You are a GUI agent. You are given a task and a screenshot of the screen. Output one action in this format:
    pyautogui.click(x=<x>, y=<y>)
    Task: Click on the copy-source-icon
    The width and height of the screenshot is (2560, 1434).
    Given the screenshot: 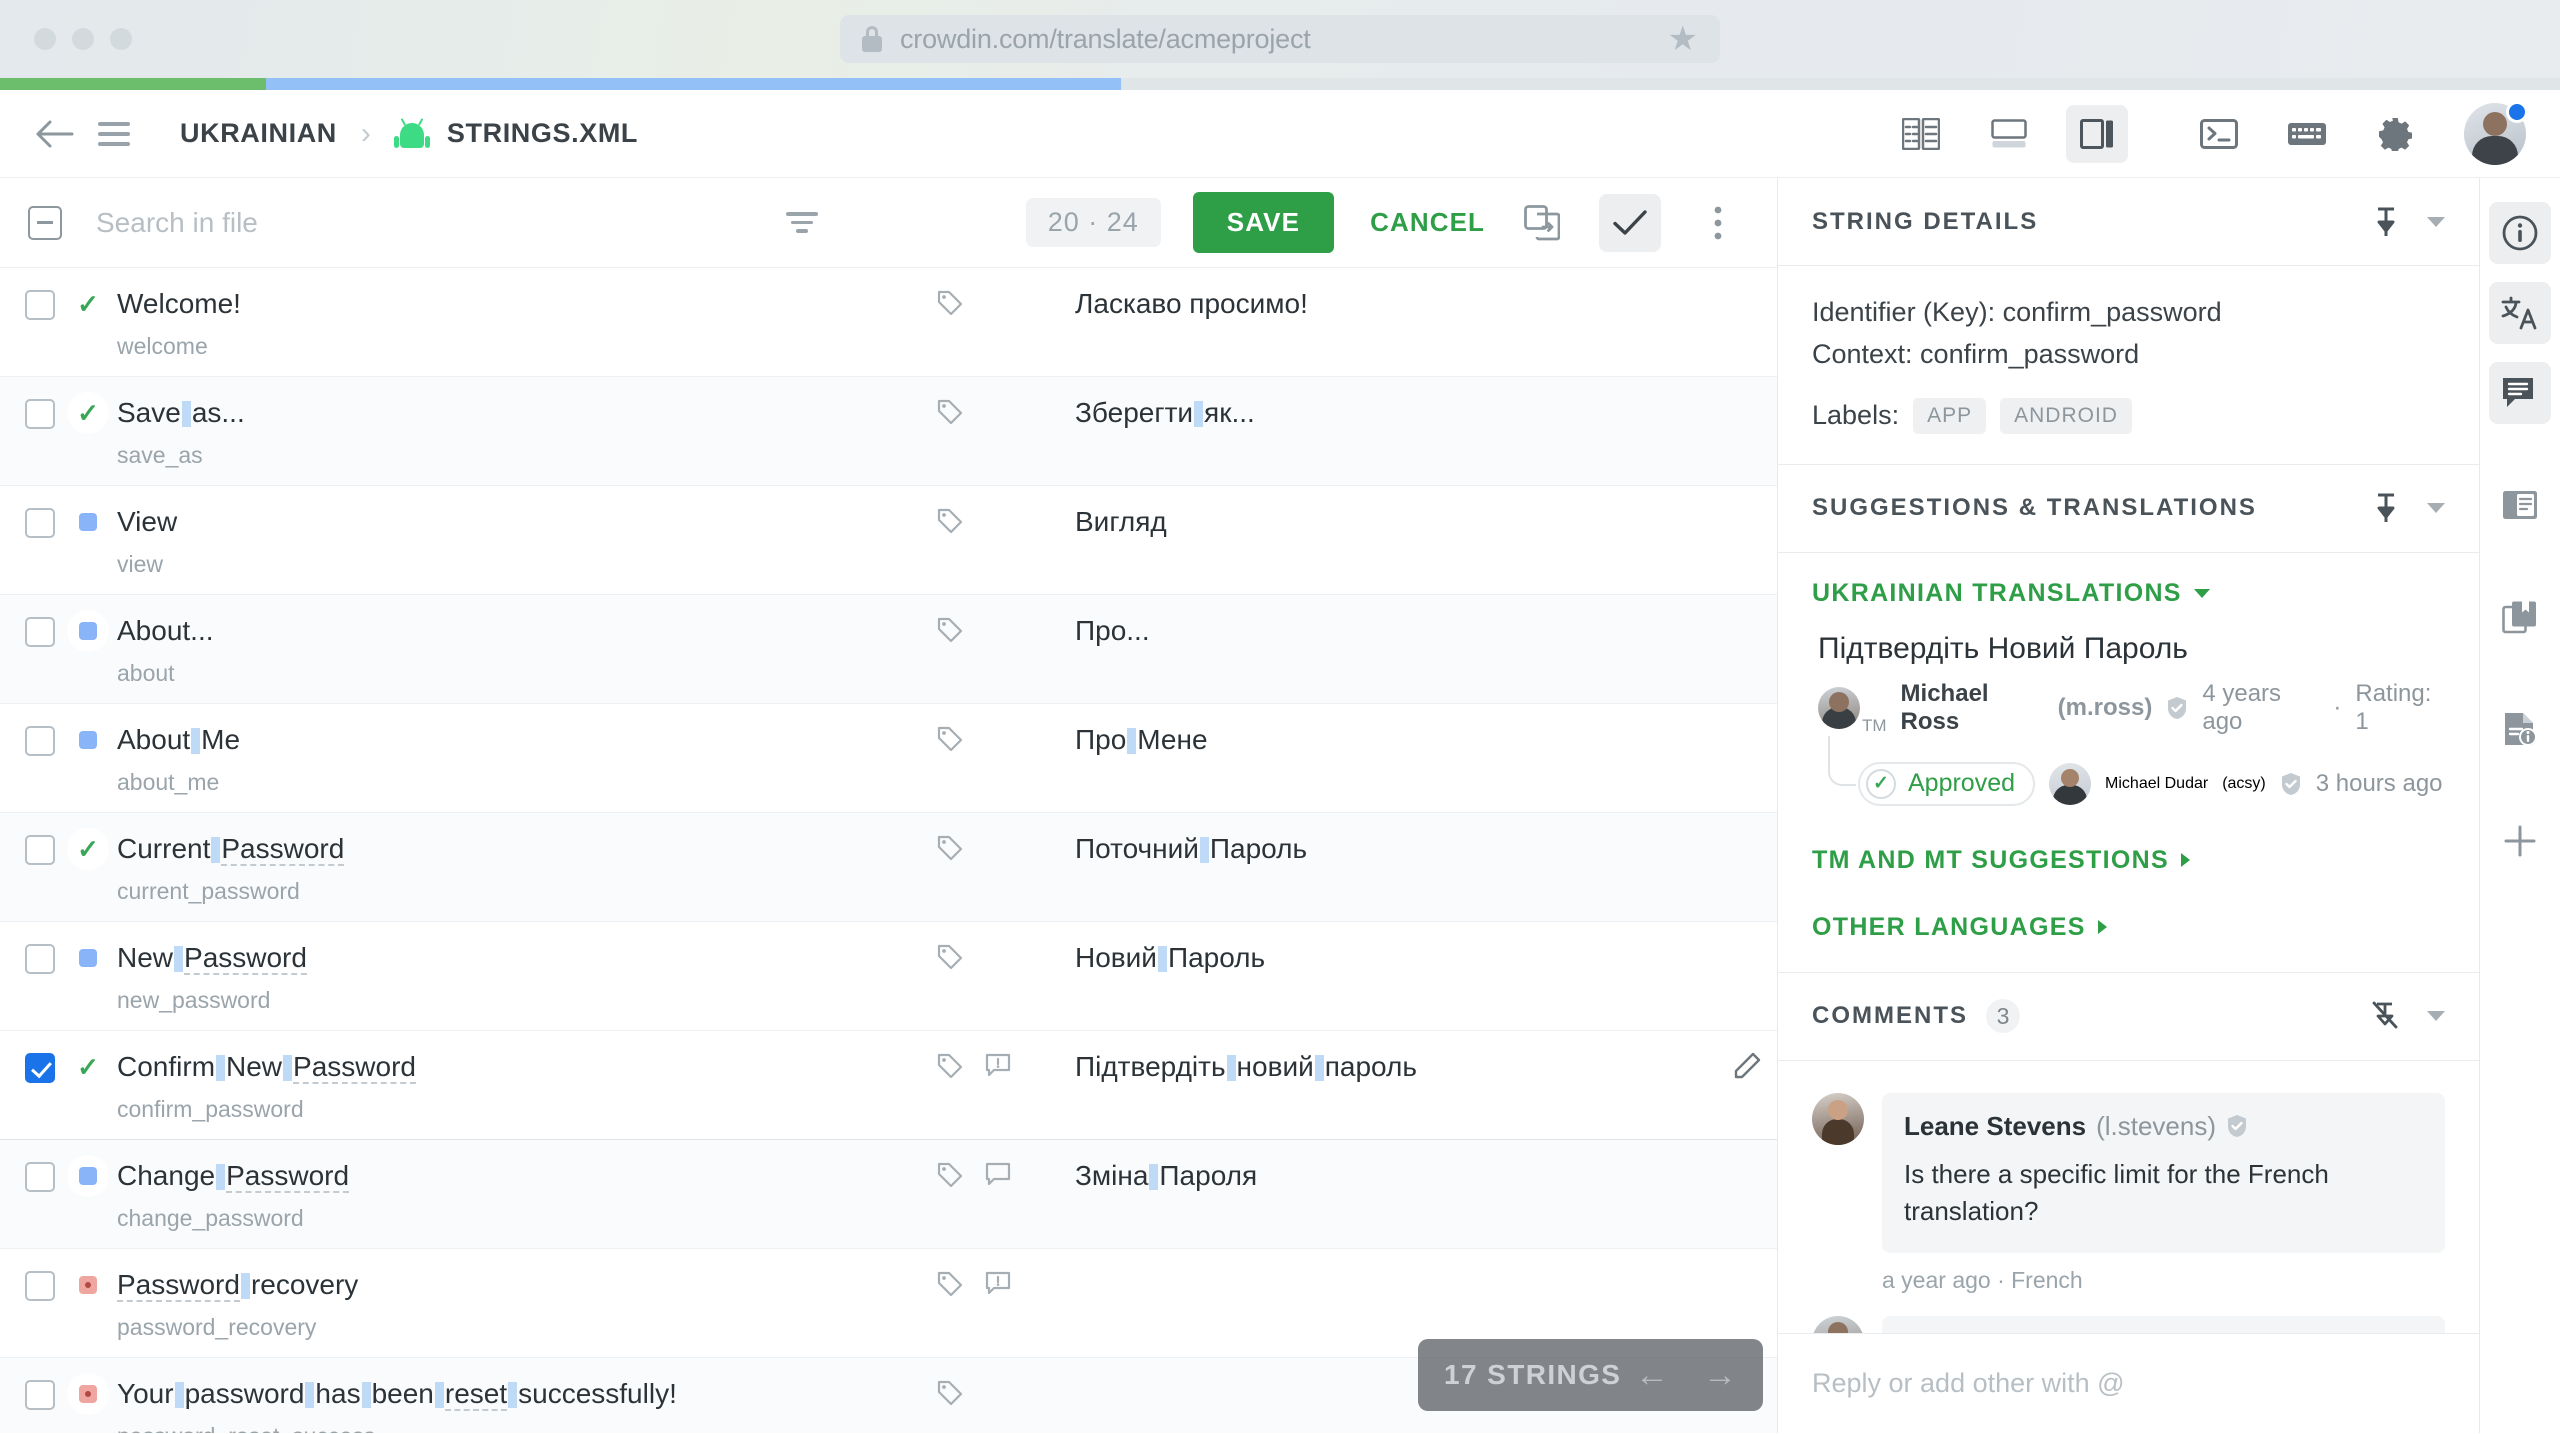 What is the action you would take?
    pyautogui.click(x=1542, y=223)
    